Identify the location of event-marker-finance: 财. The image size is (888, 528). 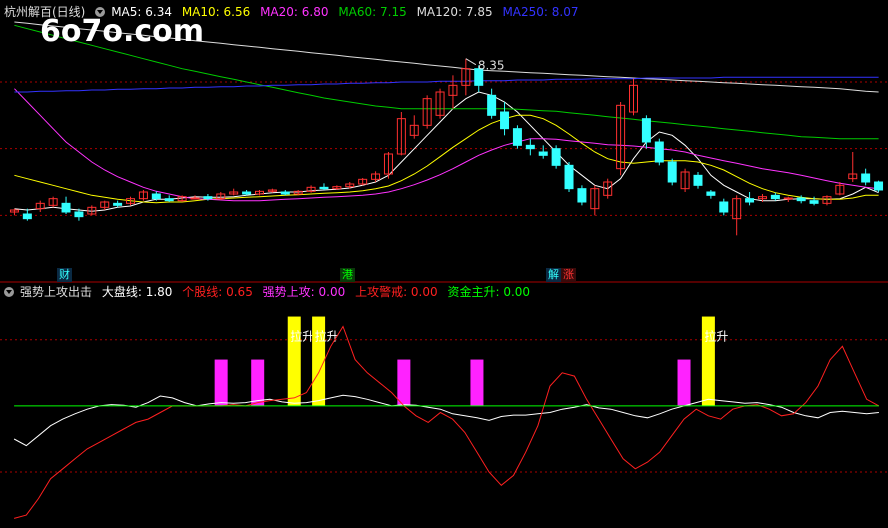
(64, 275).